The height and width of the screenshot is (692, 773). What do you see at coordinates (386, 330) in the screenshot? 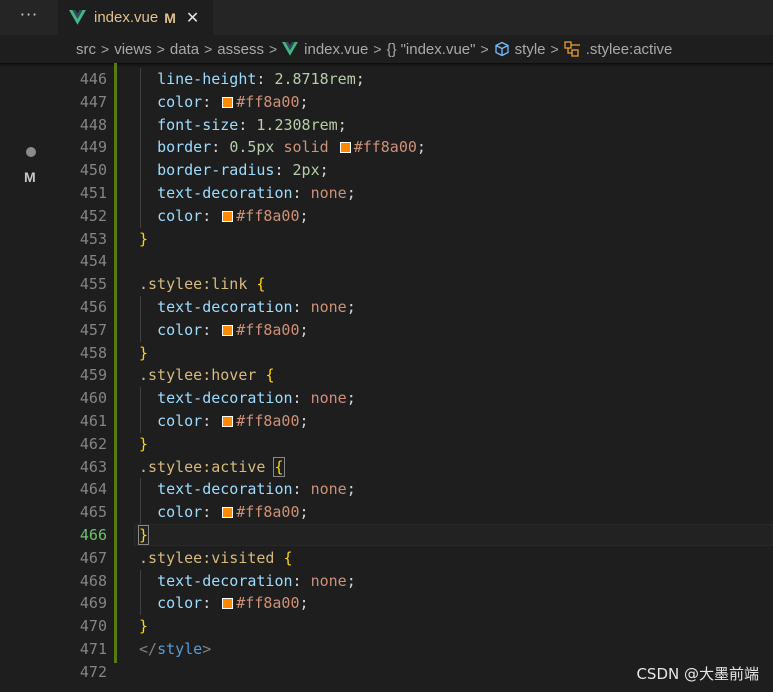
I see `code-line: 457 color: #ff8a00;` at bounding box center [386, 330].